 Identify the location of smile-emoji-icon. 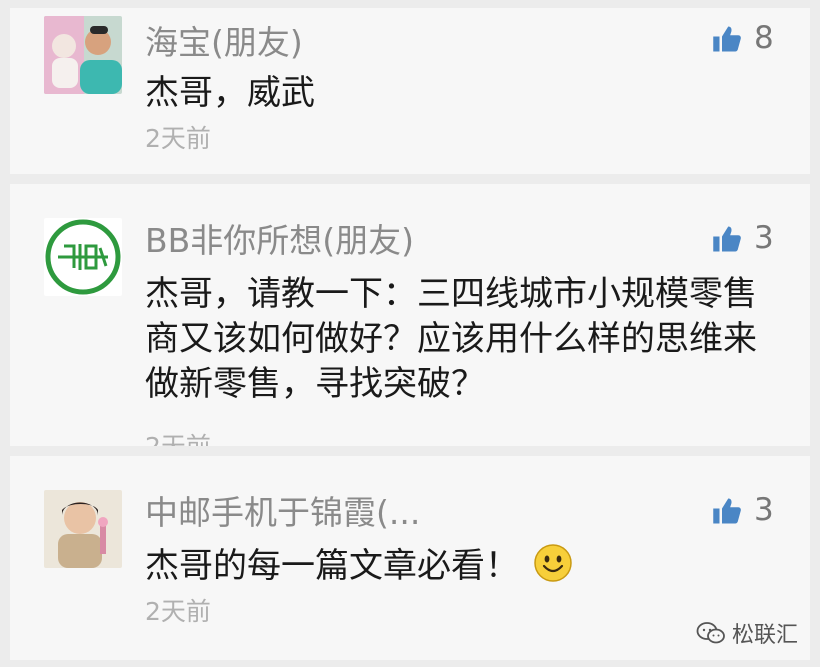
(553, 563).